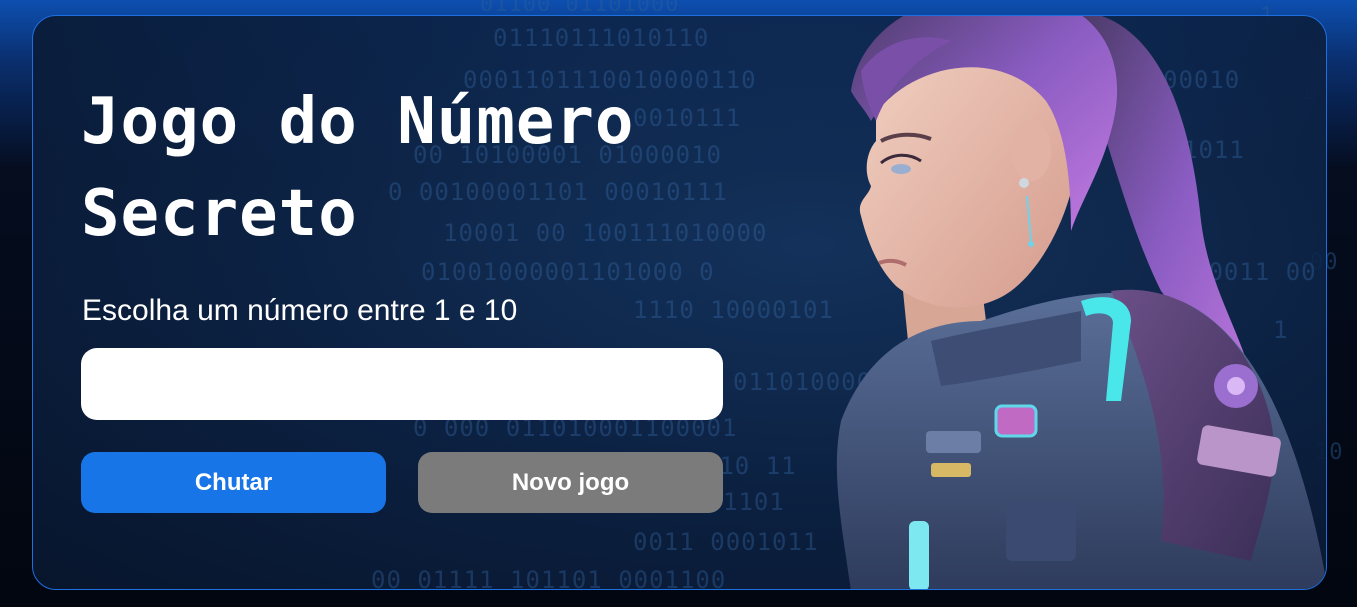 The height and width of the screenshot is (607, 1357). I want to click on page-title: Jogo do Número Secreto, so click(358, 168).